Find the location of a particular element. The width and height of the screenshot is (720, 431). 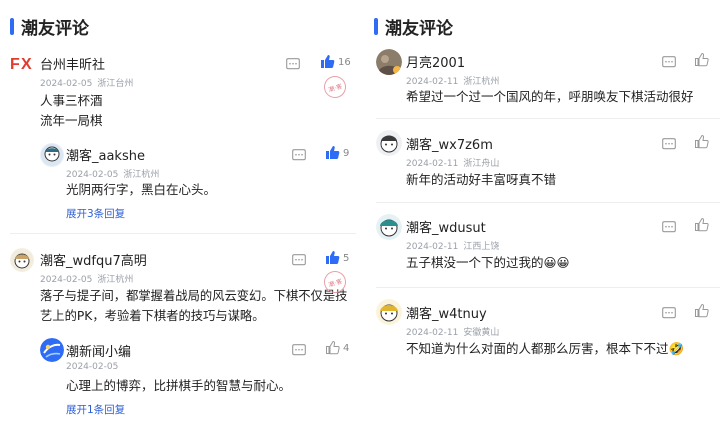

comment-text: 不知道为什么对面的人都那么厉害，根本下不过🤣 is located at coordinates (545, 348).